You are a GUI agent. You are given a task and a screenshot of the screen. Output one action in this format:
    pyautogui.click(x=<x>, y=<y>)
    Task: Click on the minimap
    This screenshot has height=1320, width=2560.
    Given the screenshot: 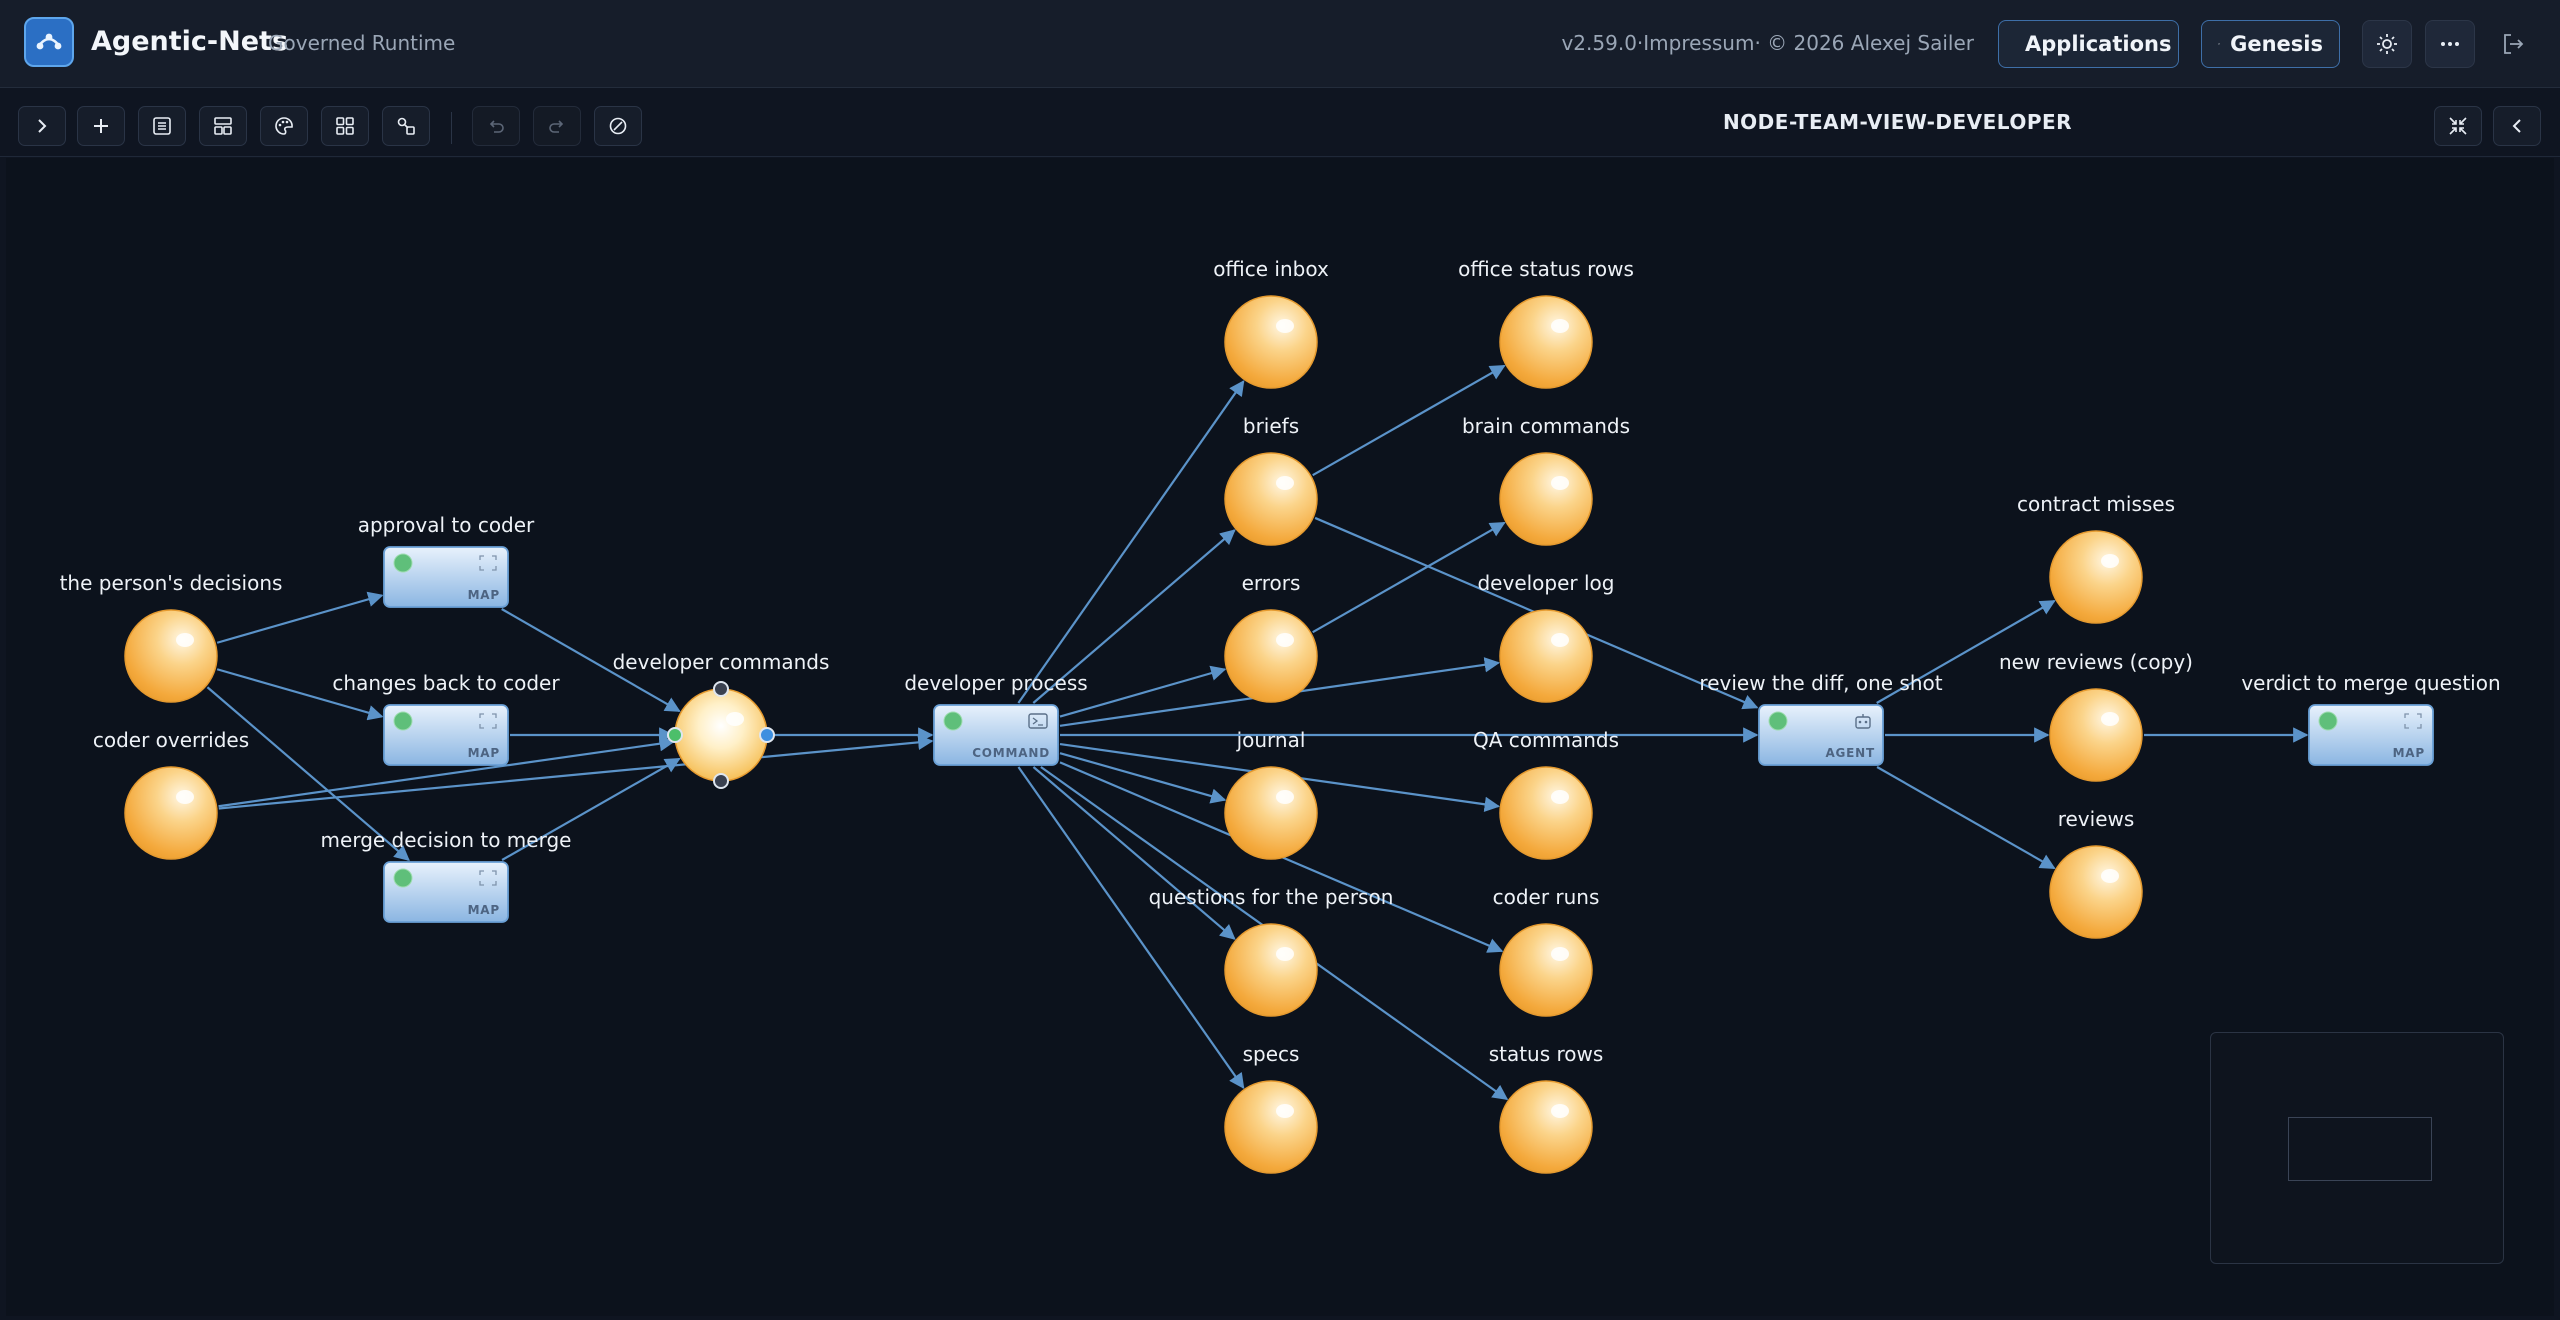 What is the action you would take?
    pyautogui.click(x=2357, y=1148)
    